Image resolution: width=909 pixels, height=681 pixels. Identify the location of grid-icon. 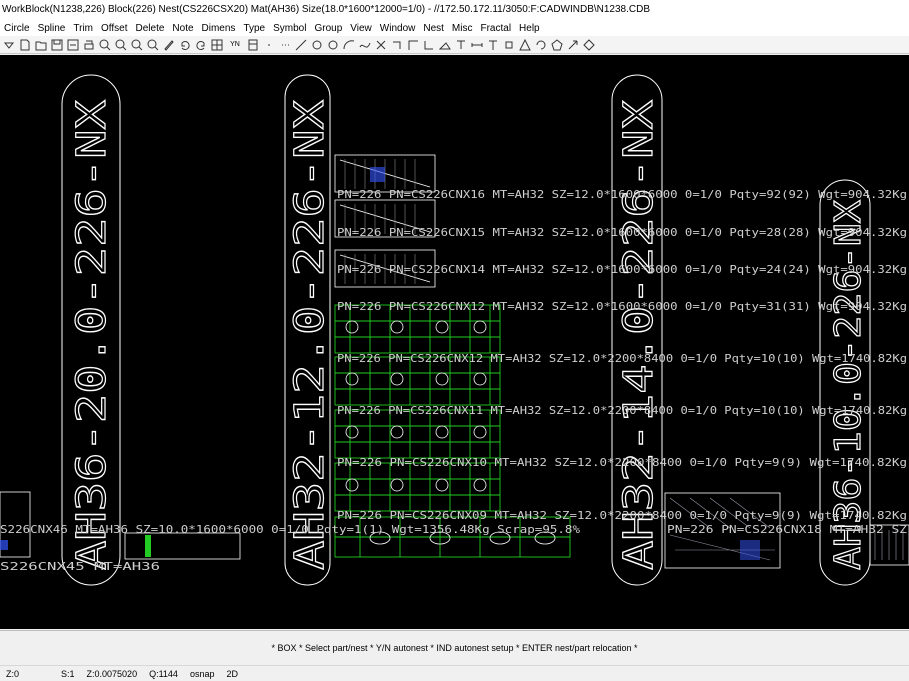
(217, 45).